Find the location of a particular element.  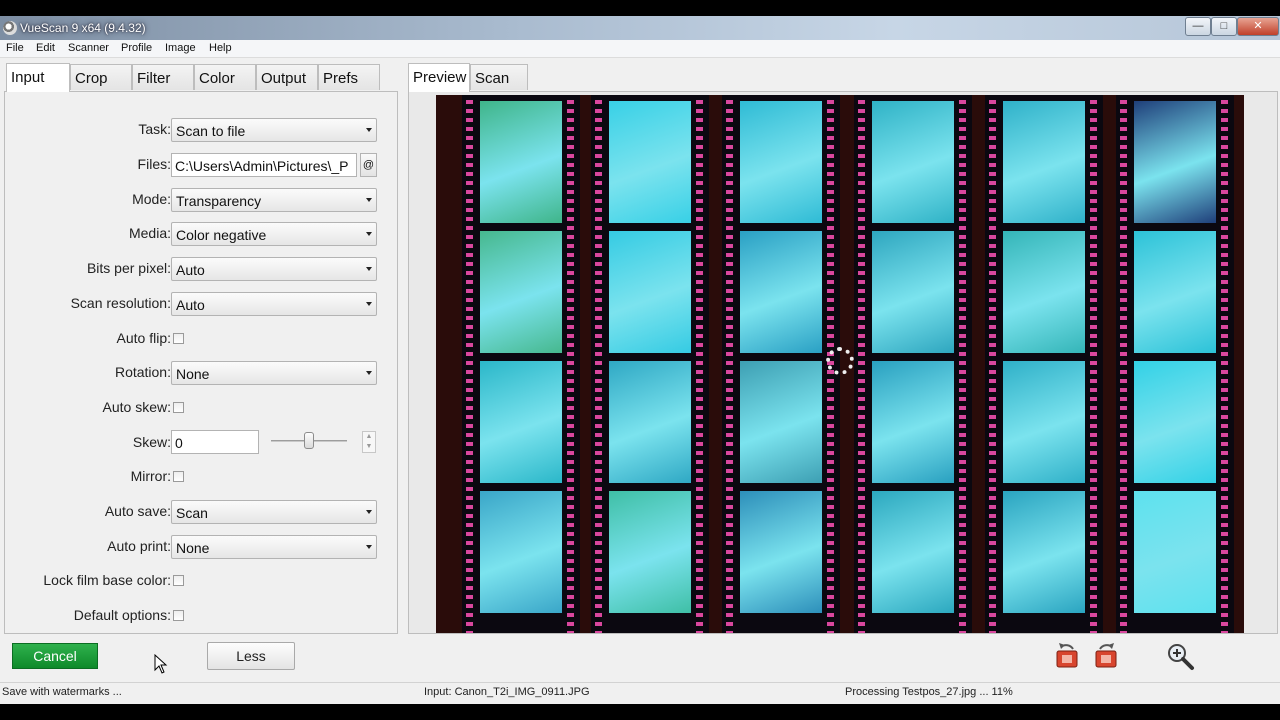

window-title: VueScan 9 x64 (9.4.32) is located at coordinates (83, 28).